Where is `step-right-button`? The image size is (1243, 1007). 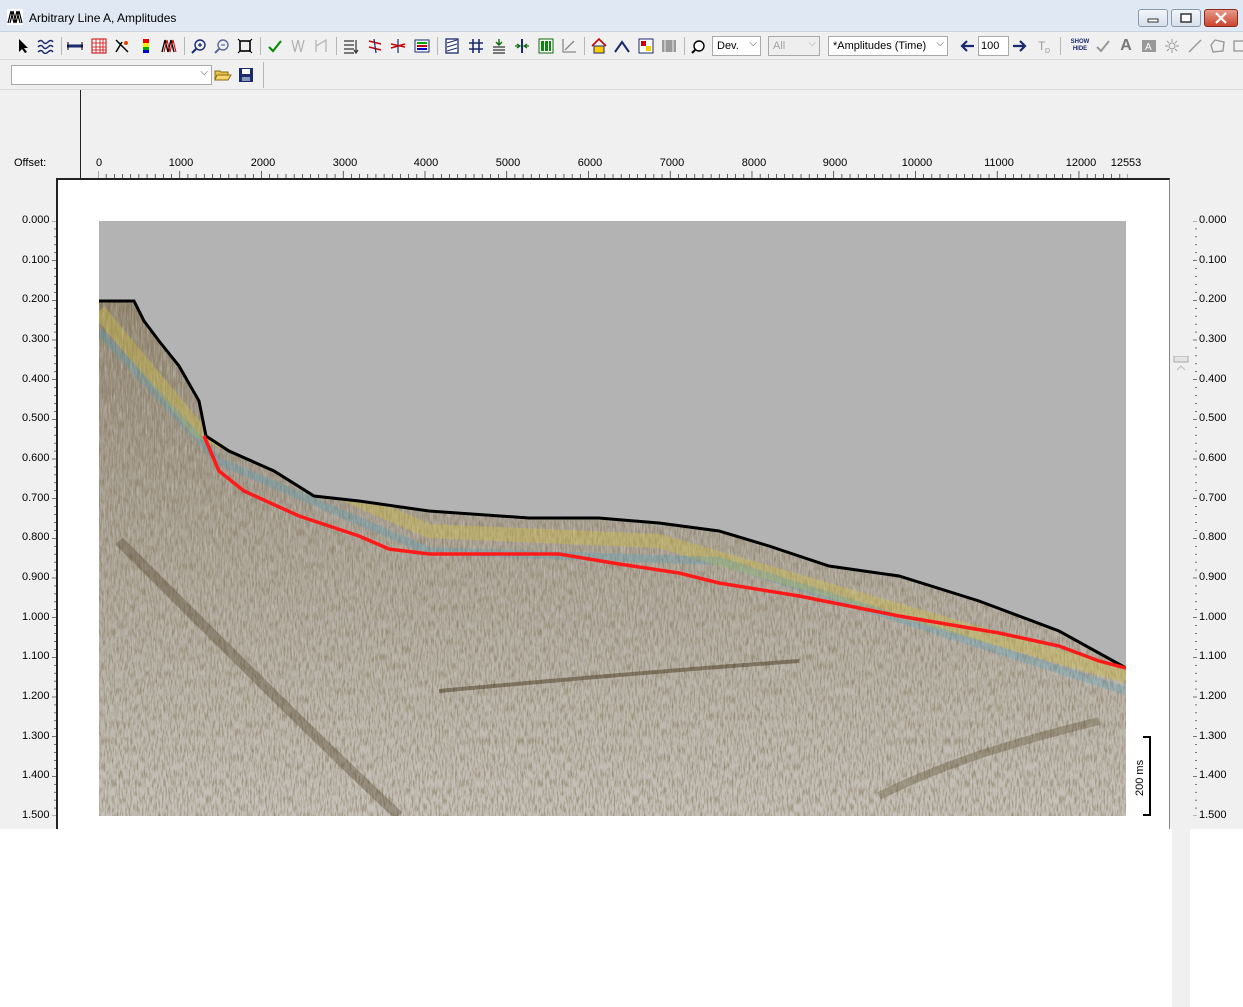
step-right-button is located at coordinates (1020, 46).